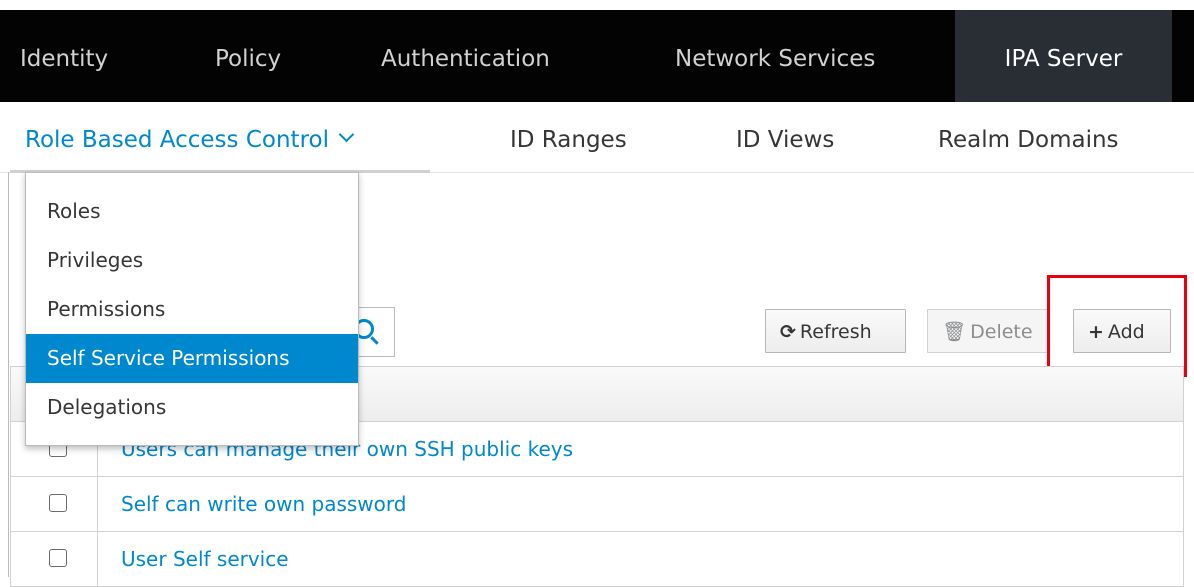 This screenshot has width=1194, height=587. What do you see at coordinates (192, 211) in the screenshot?
I see `menu-item-roles: Roles` at bounding box center [192, 211].